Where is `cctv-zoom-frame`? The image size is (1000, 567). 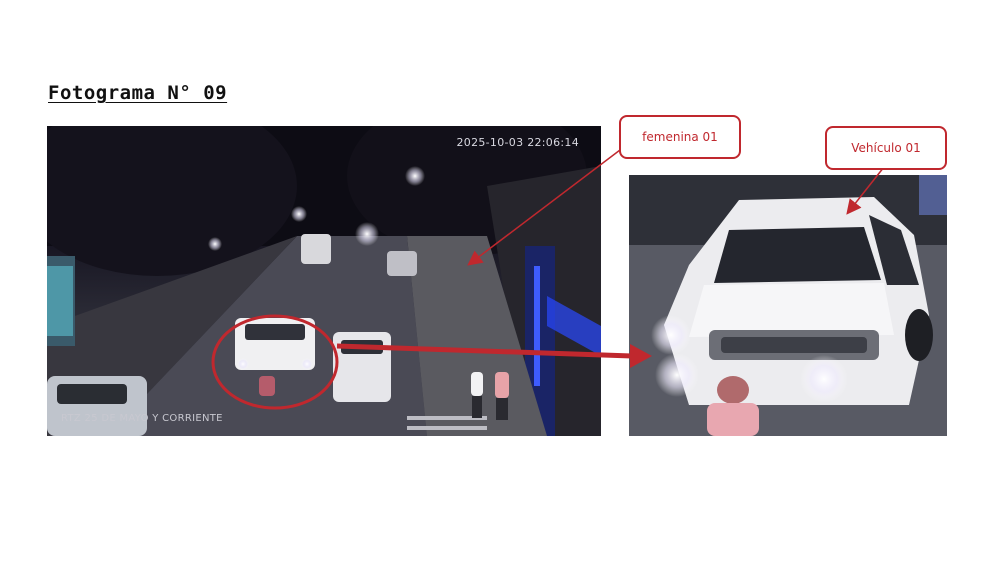
cctv-zoom-frame is located at coordinates (788, 305).